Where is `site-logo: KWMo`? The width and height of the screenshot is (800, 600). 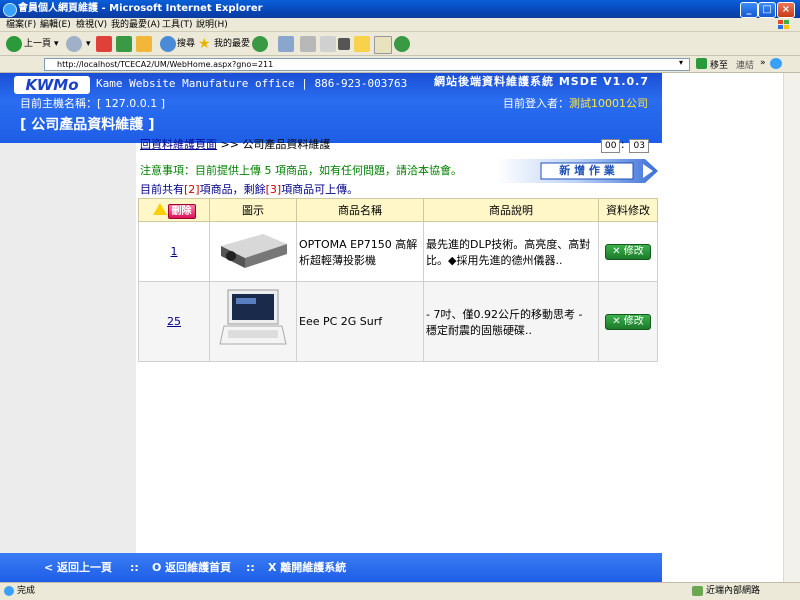 site-logo: KWMo is located at coordinates (52, 85).